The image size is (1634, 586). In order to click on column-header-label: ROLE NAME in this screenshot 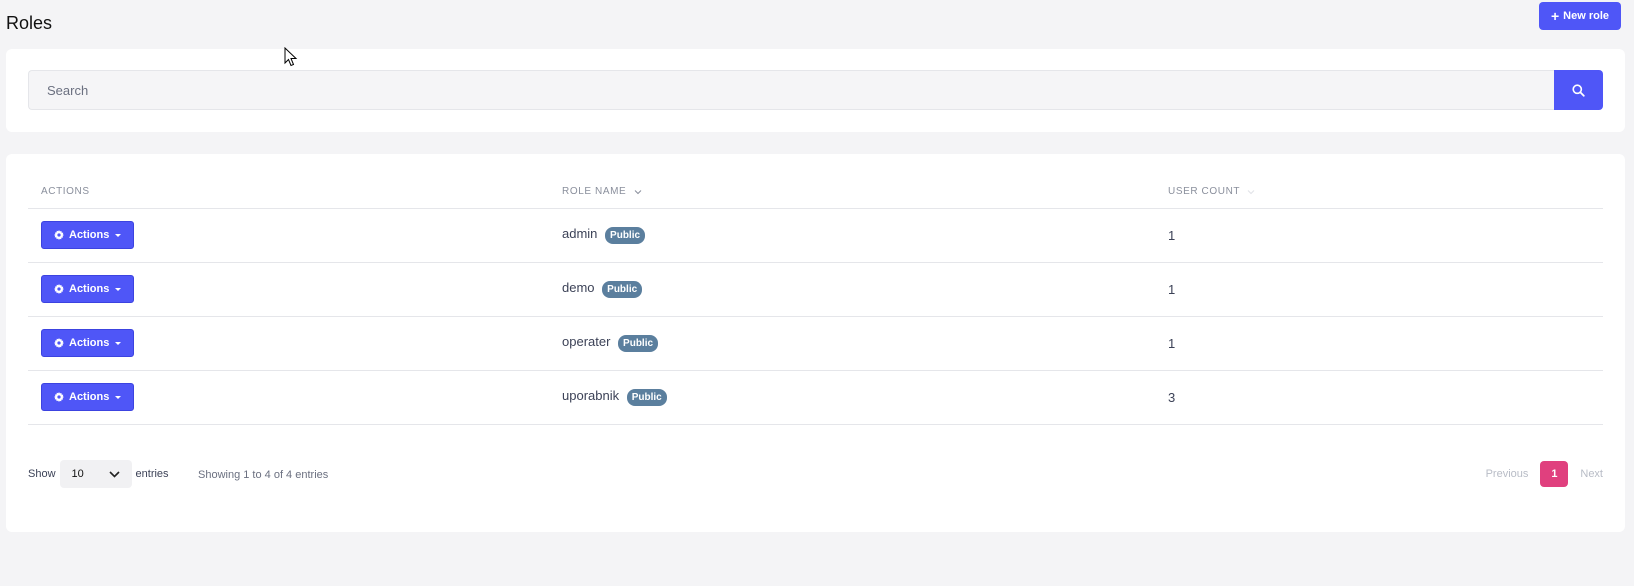, I will do `click(594, 192)`.